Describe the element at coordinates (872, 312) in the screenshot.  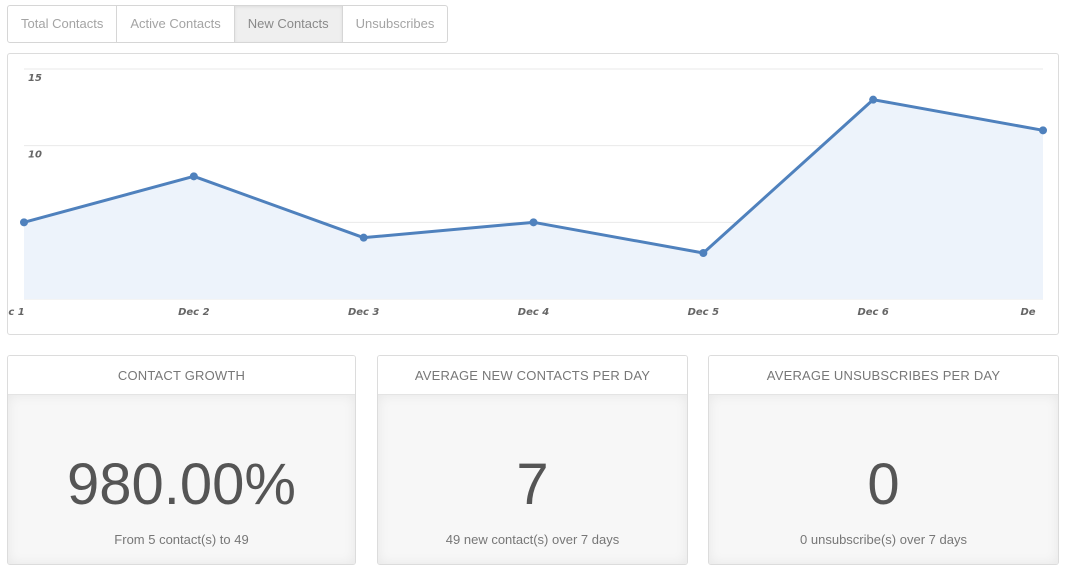
I see `x-tick-label: Dec 6` at that location.